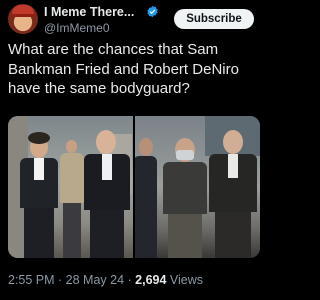 The image size is (320, 300). I want to click on tweet-header: I Meme There... @ImMeme0 Subscribe, so click(134, 19).